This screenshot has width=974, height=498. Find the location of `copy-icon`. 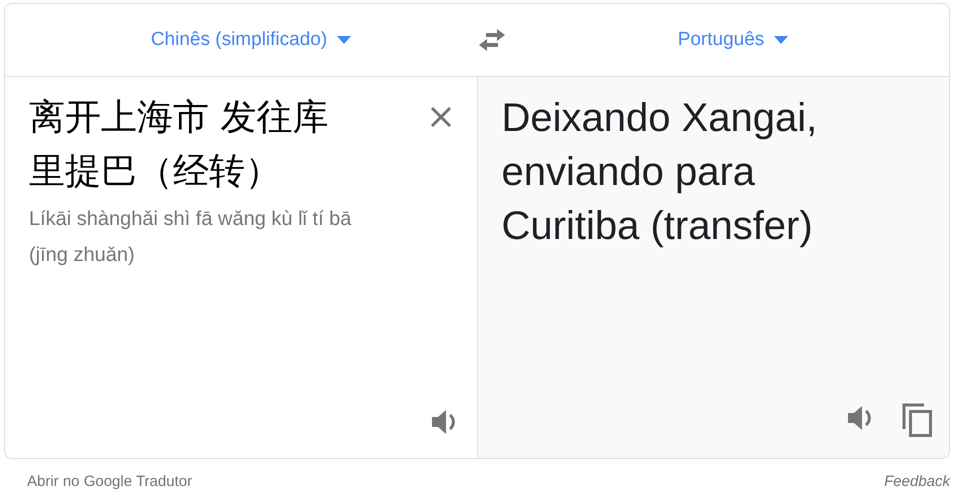

copy-icon is located at coordinates (917, 420).